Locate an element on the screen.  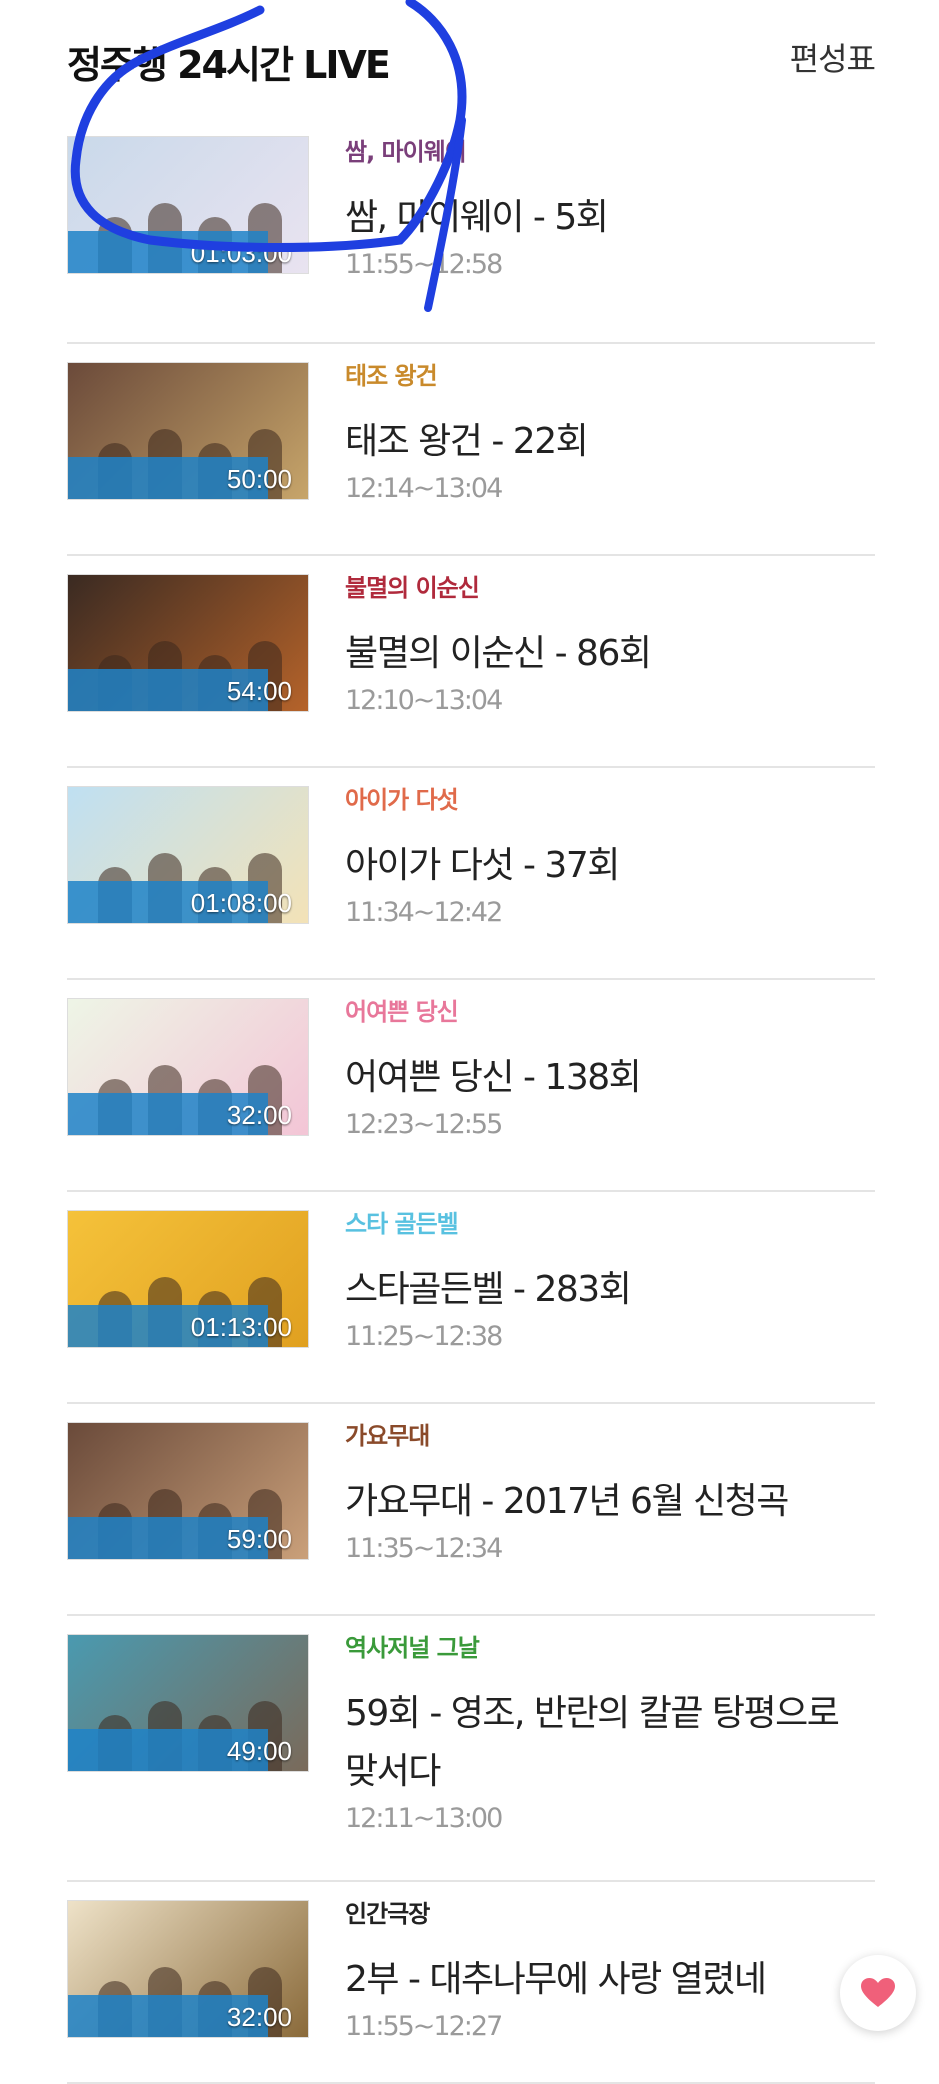
duration-label: 01:08:00 is located at coordinates (241, 903).